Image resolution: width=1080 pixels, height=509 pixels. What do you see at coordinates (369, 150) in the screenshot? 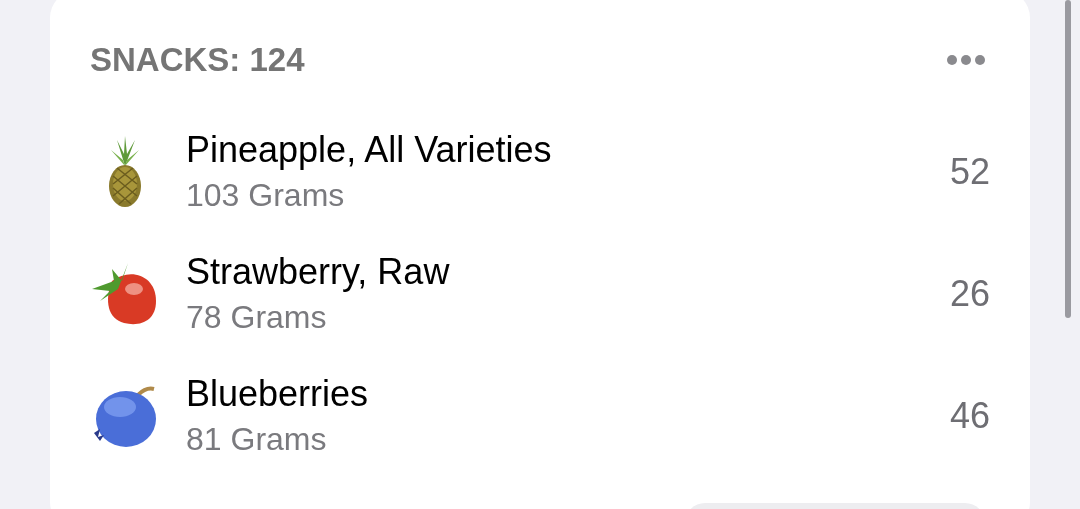
I see `food-name: Pineapple, All Varieties` at bounding box center [369, 150].